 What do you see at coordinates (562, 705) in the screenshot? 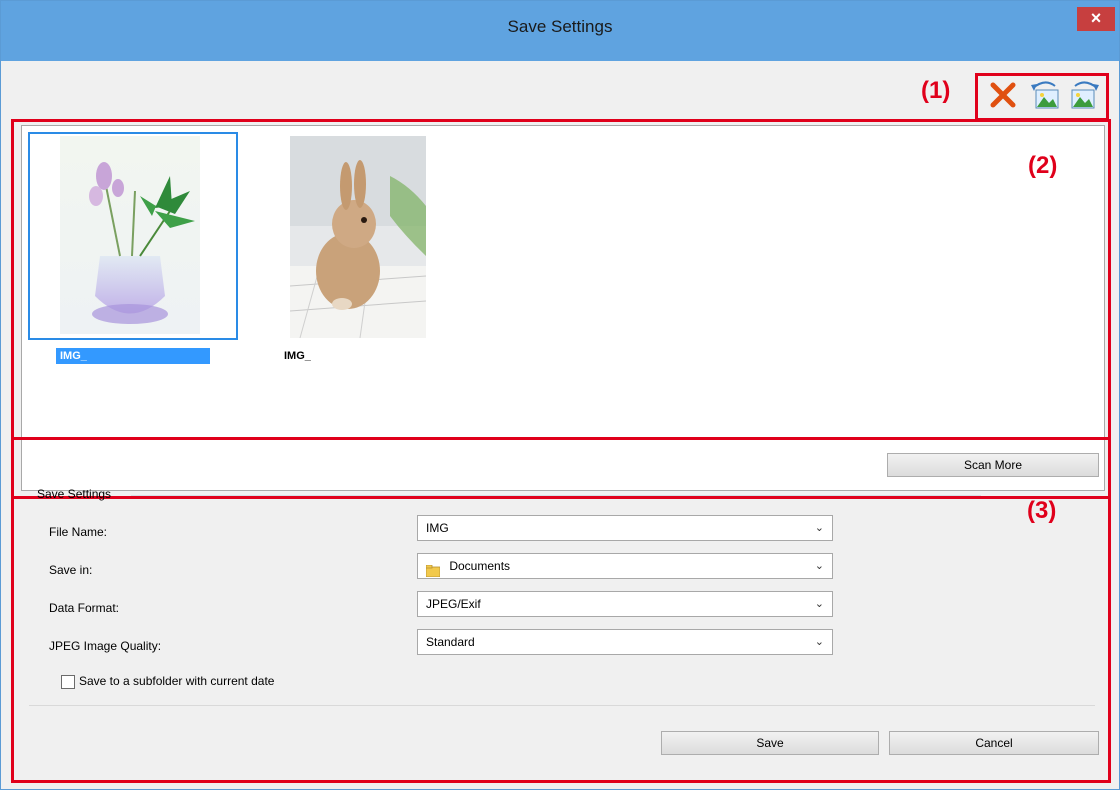
I see `button-separator` at bounding box center [562, 705].